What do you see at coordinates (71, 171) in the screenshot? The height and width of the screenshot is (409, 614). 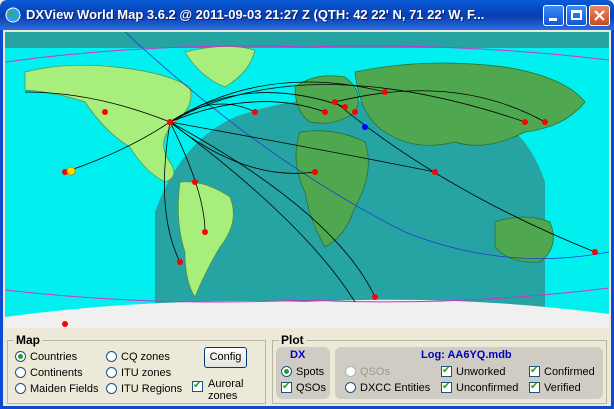 I see `sun-marker` at bounding box center [71, 171].